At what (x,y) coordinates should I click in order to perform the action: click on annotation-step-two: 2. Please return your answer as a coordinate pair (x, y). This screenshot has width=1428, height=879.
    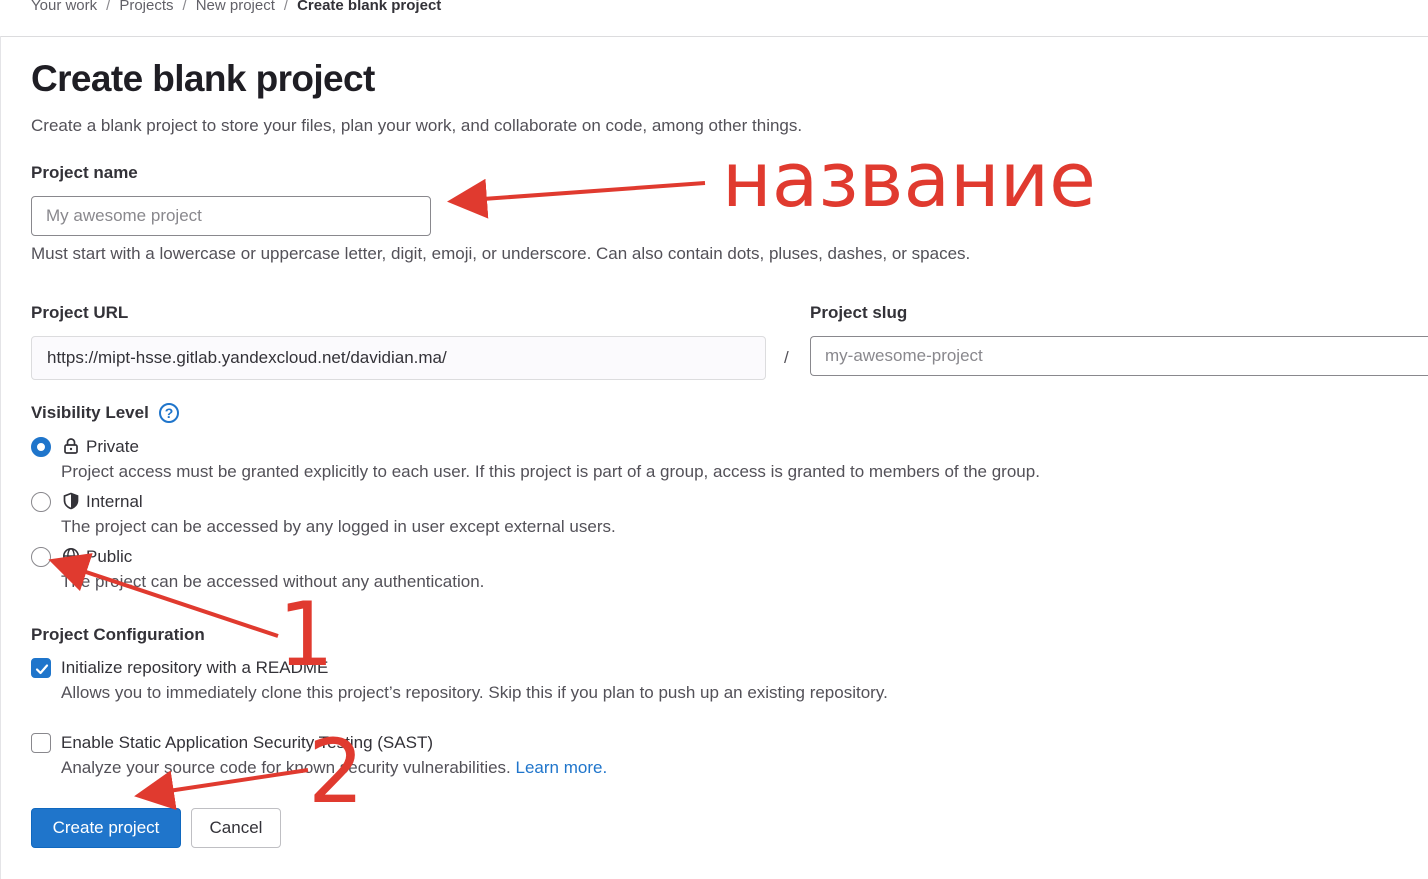
    Looking at the image, I should click on (336, 771).